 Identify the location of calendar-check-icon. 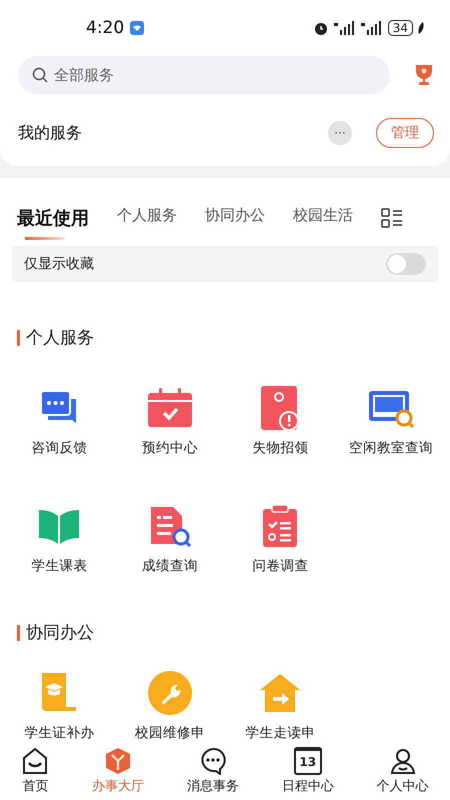
(169, 408).